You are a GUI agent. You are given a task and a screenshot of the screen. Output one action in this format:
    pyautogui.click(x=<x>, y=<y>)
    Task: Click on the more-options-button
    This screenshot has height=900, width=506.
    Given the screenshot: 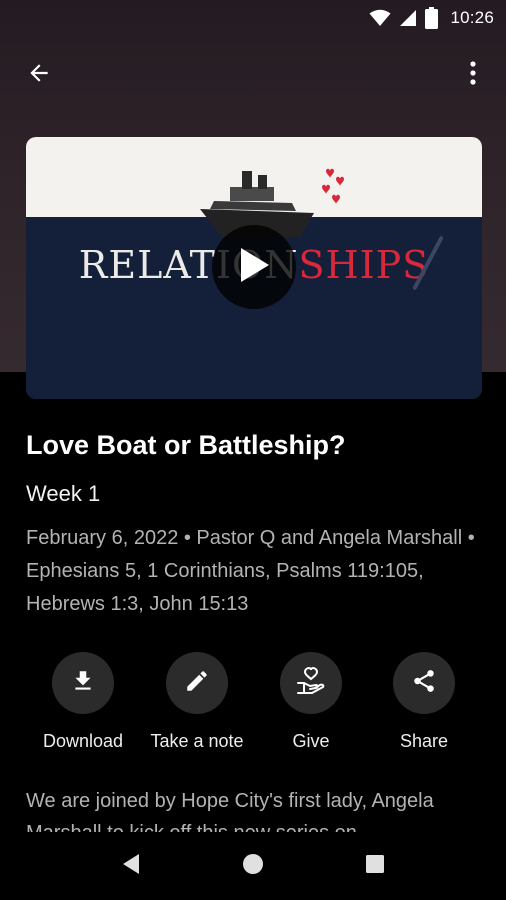 What is the action you would take?
    pyautogui.click(x=473, y=75)
    